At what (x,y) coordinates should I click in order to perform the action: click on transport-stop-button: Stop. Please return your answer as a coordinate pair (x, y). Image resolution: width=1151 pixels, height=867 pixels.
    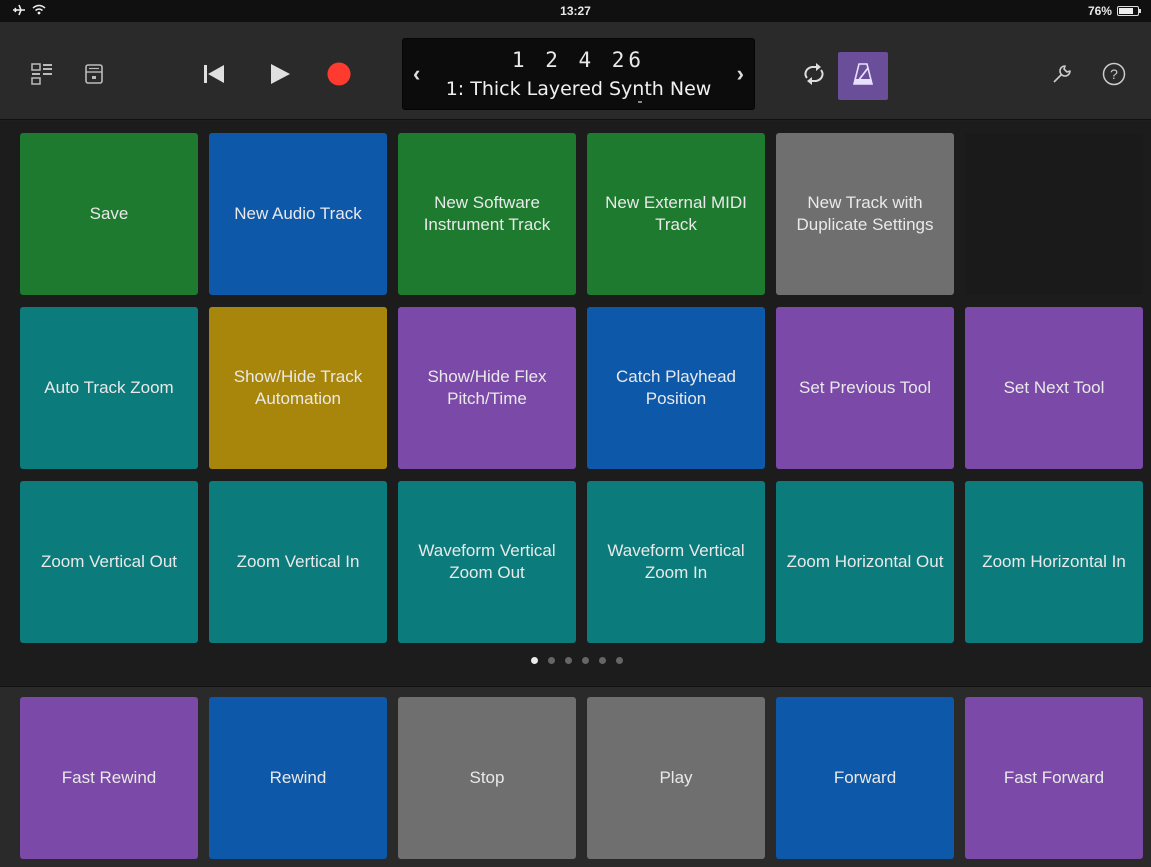
    Looking at the image, I should click on (487, 778).